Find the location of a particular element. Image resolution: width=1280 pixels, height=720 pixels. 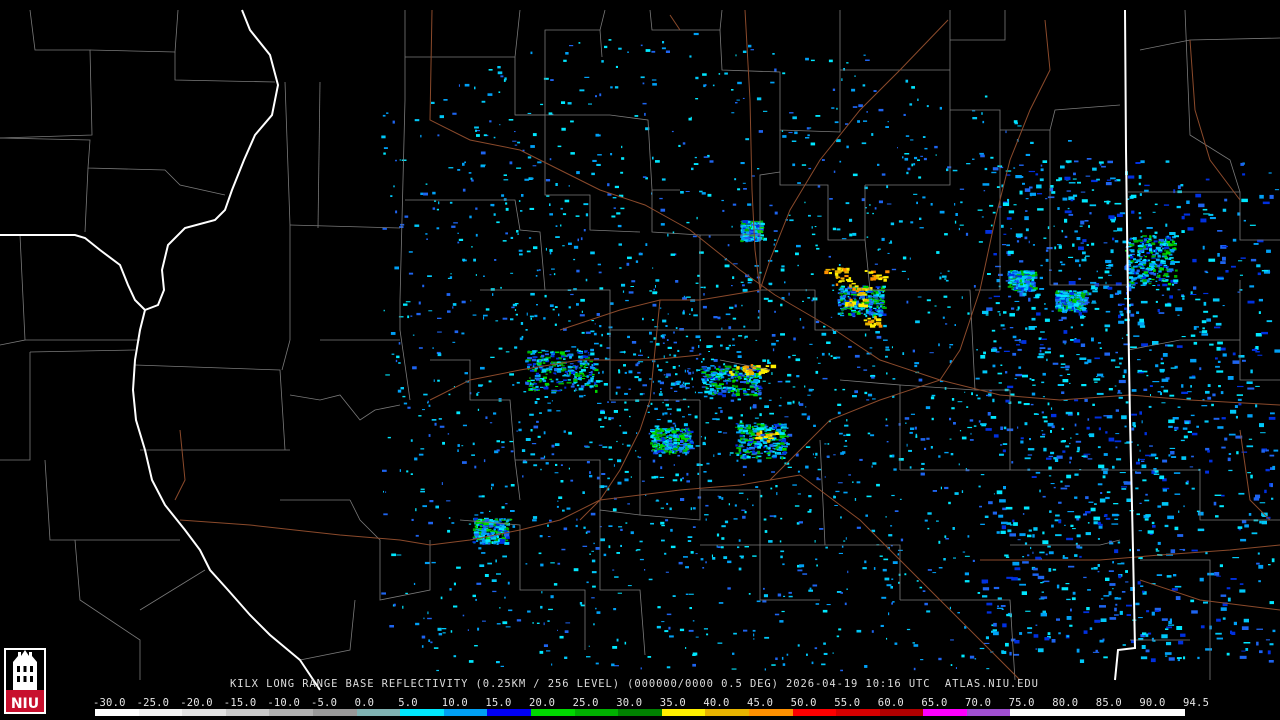

colorbar-tick-label: 20.0 is located at coordinates (542, 703).